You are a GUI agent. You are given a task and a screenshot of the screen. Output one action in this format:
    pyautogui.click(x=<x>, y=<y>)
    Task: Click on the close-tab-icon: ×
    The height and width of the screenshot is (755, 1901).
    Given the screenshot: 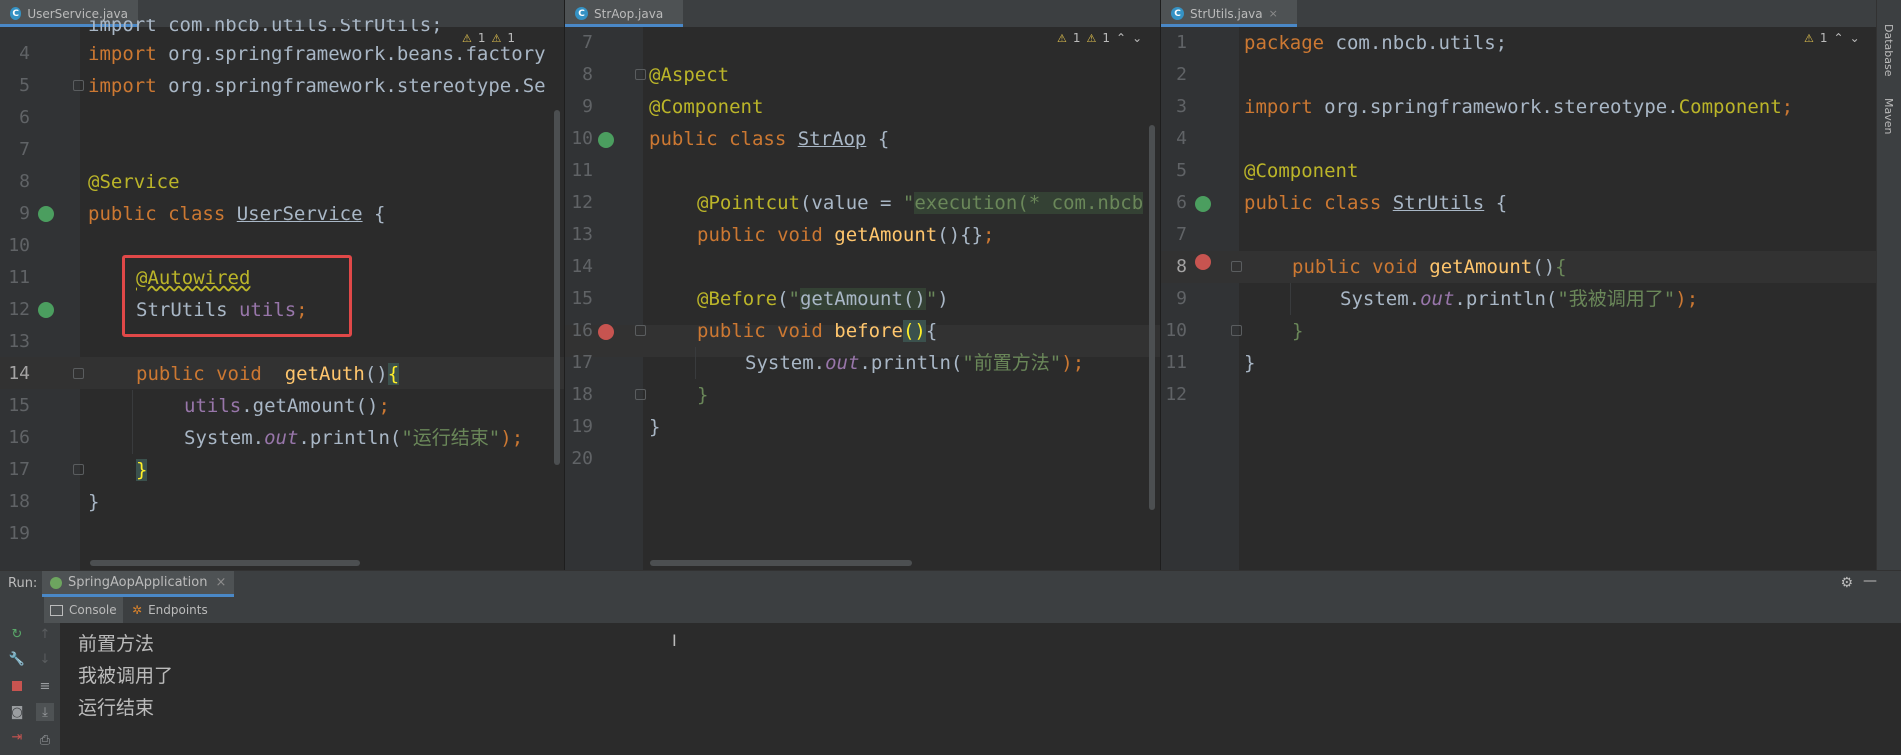 What is the action you would take?
    pyautogui.click(x=1273, y=13)
    